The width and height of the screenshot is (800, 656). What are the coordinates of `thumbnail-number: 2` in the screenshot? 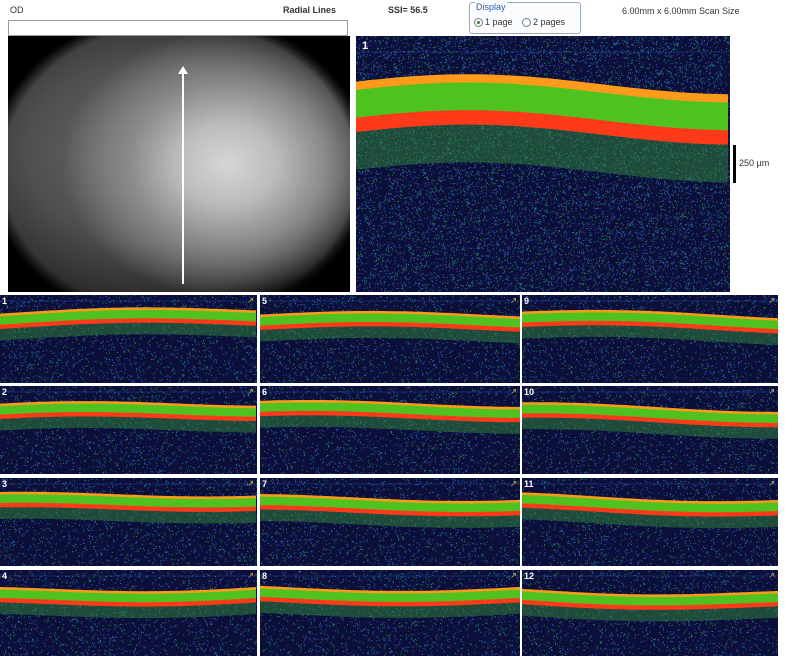 It's located at (4, 392).